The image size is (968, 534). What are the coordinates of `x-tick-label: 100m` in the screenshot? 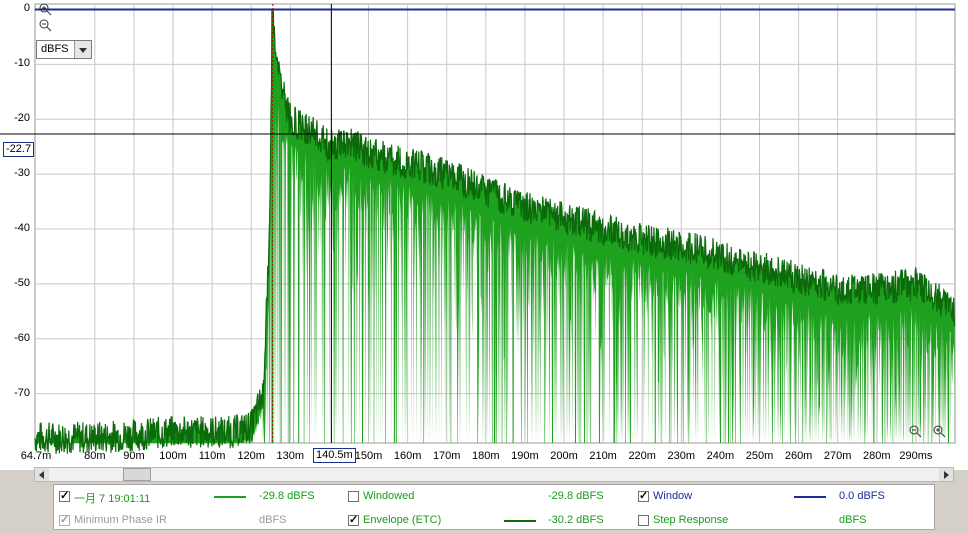 It's located at (173, 456).